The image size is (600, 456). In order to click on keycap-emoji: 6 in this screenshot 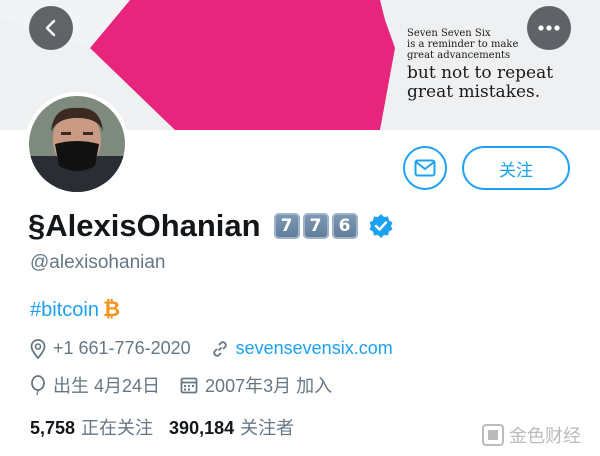, I will do `click(344, 226)`.